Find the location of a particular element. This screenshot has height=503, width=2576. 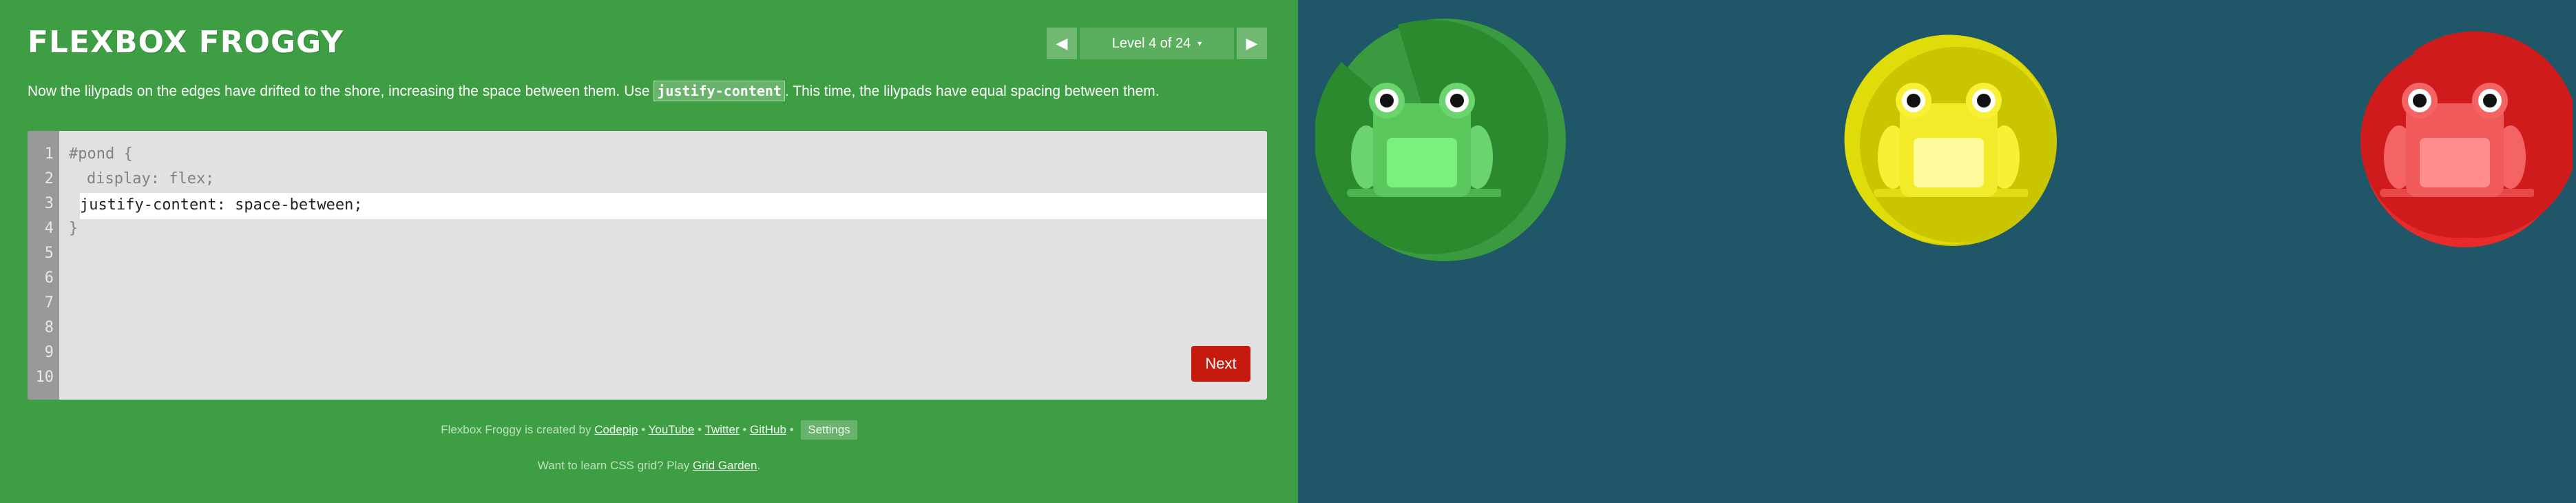

css-input-field is located at coordinates (673, 206).